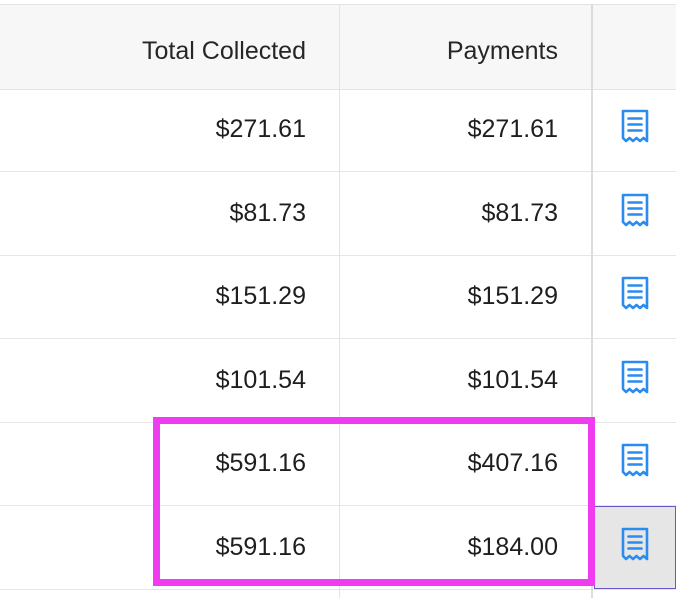 The image size is (688, 598). Describe the element at coordinates (512, 379) in the screenshot. I see `payments-cell: $101.54` at that location.